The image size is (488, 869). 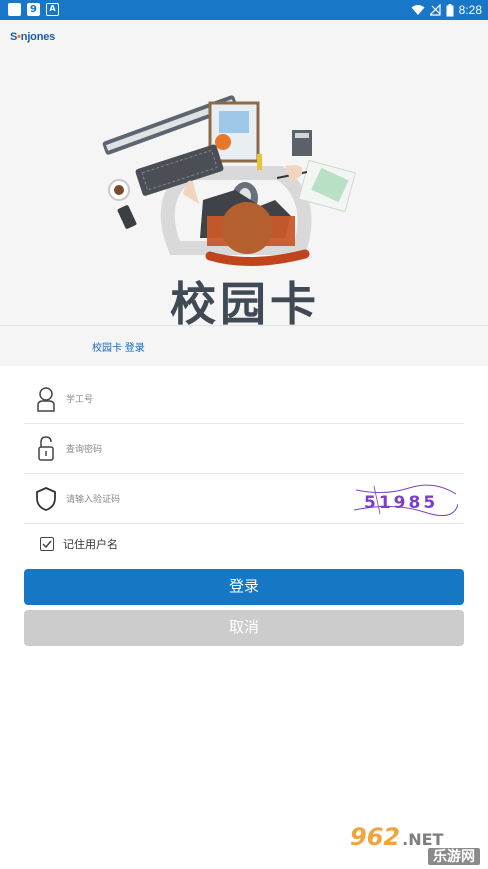 I want to click on remember-label: 记住用户名, so click(x=90, y=545).